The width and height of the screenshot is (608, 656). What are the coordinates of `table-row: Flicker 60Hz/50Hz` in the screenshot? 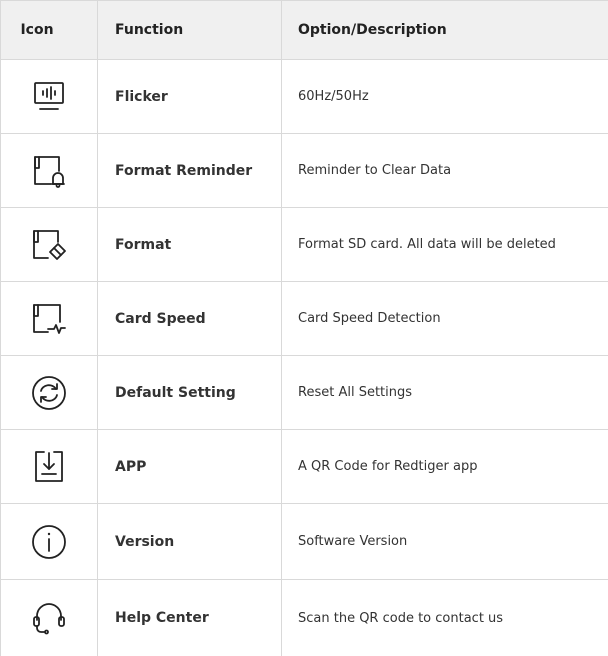 It's located at (304, 97).